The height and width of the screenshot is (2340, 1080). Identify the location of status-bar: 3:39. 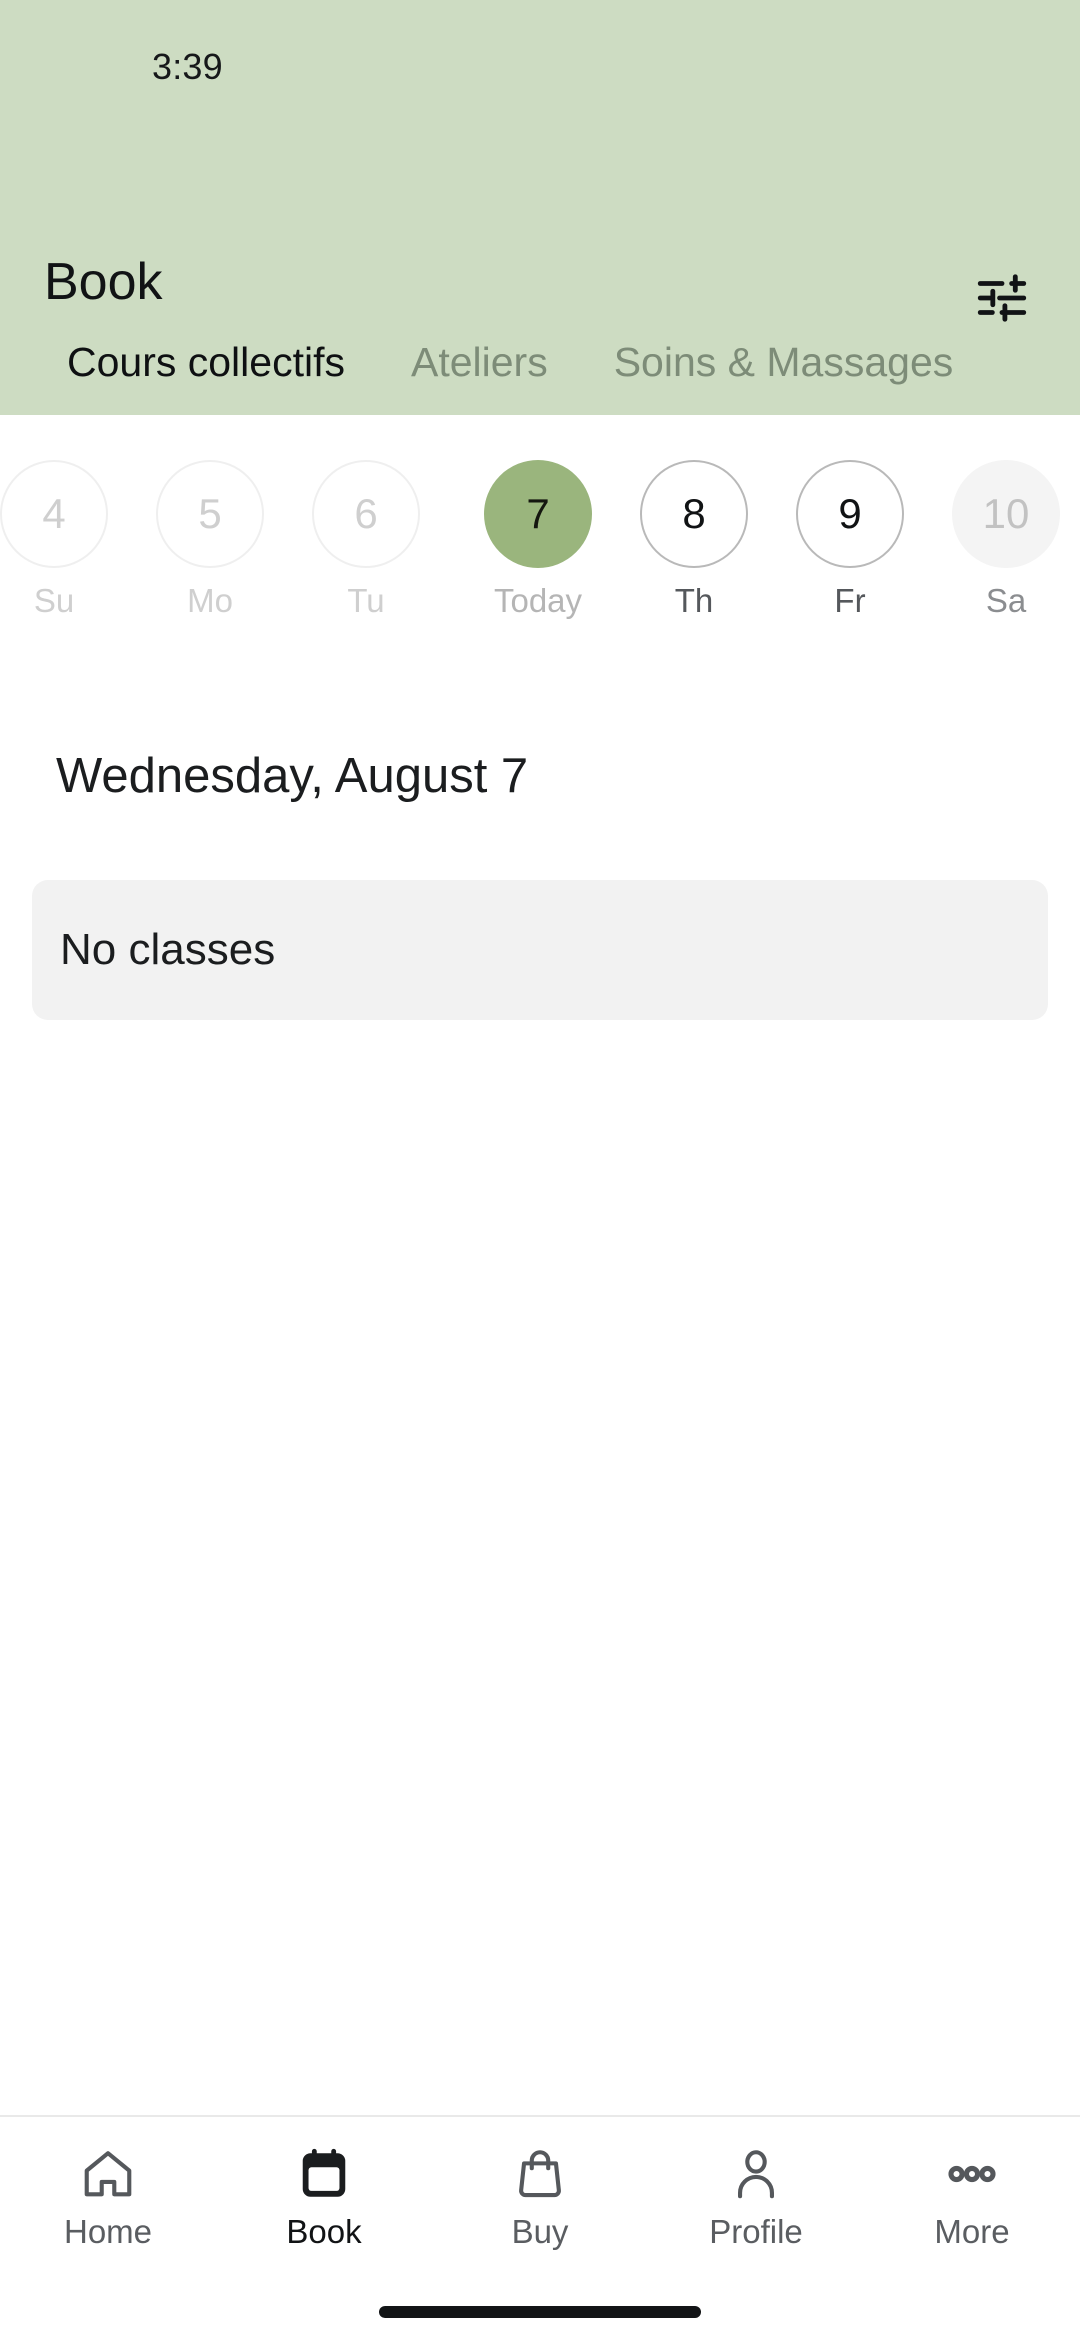
(540, 52).